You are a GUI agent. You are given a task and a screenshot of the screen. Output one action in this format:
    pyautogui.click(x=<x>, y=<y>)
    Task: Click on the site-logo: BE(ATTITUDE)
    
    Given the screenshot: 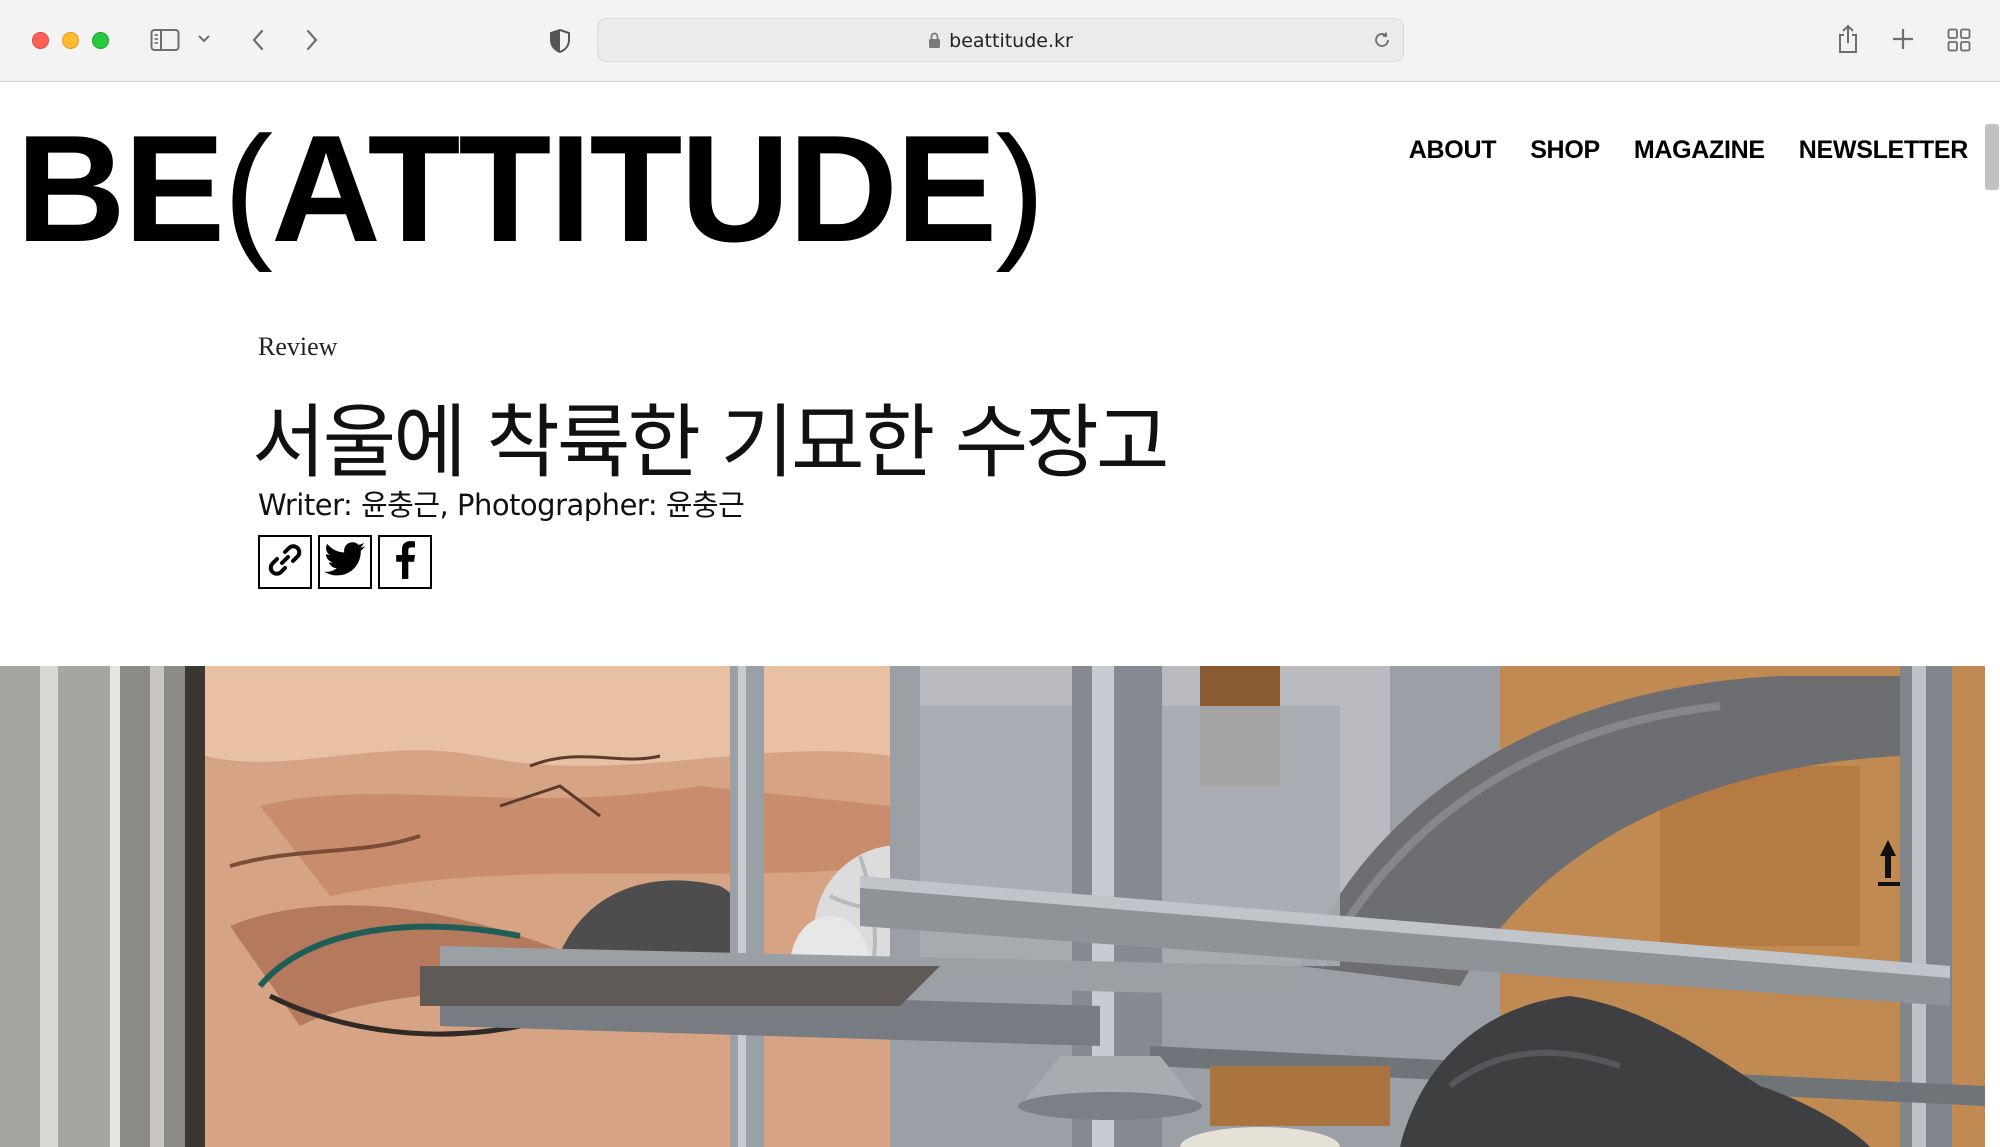 What is the action you would take?
    pyautogui.click(x=530, y=189)
    